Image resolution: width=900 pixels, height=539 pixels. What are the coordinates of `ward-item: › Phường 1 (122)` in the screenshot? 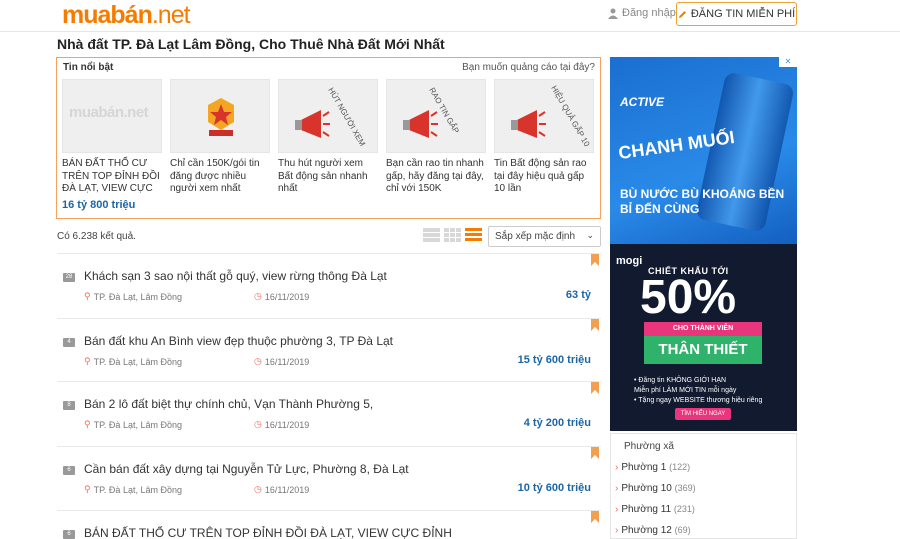 It's located at (652, 467).